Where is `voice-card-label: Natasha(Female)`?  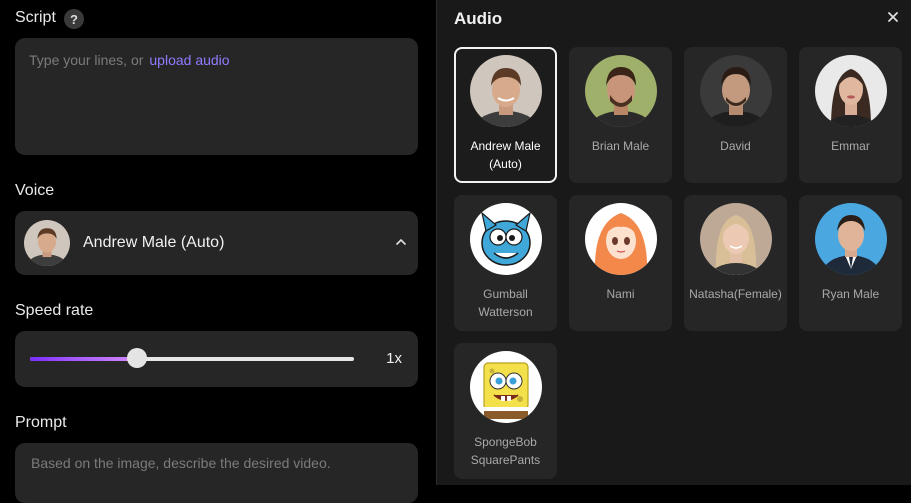
voice-card-label: Natasha(Female) is located at coordinates (735, 294).